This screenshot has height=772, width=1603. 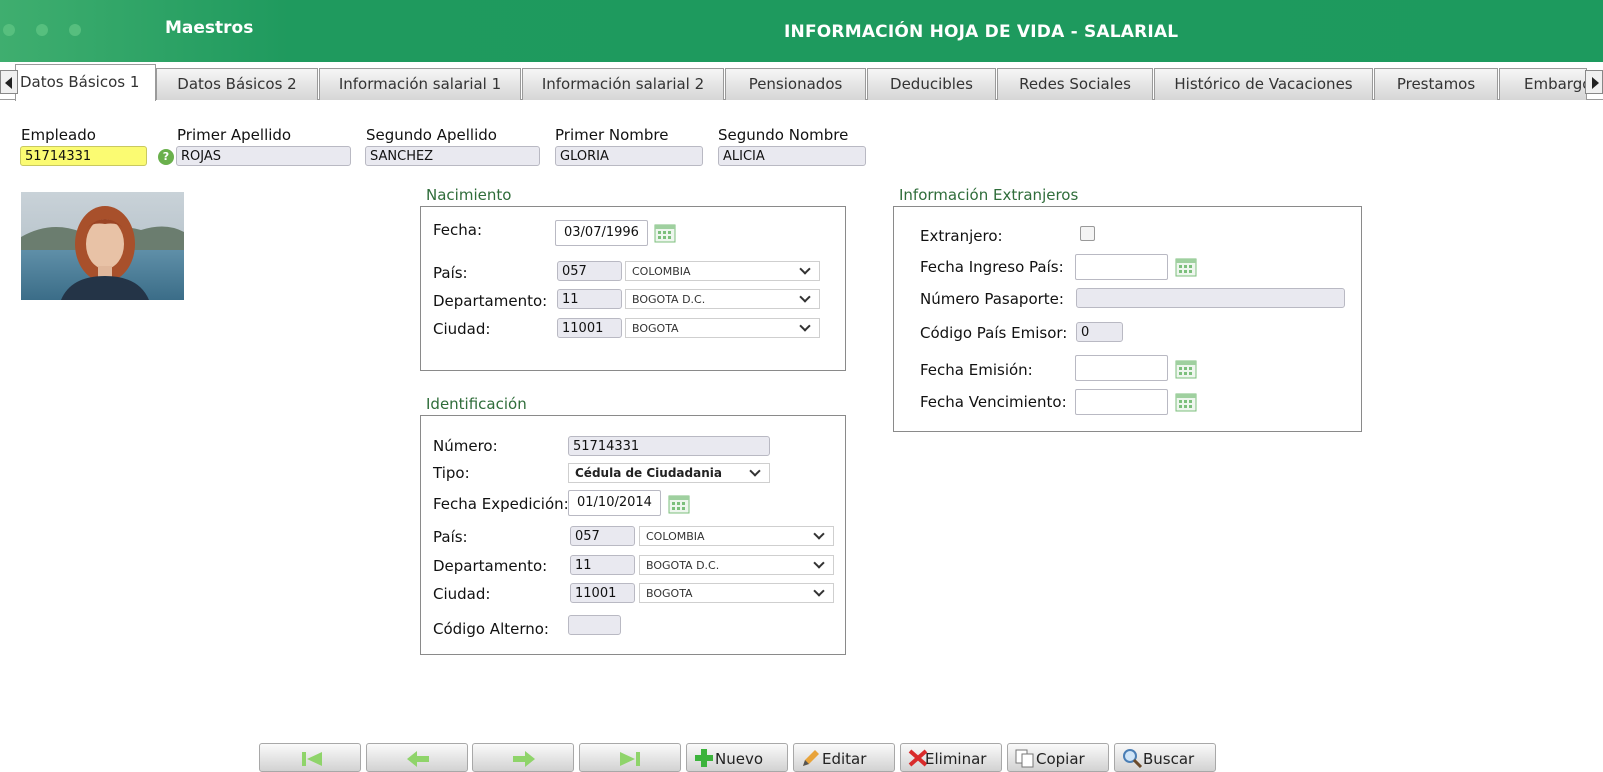 What do you see at coordinates (844, 757) in the screenshot?
I see `edit-button: Editar` at bounding box center [844, 757].